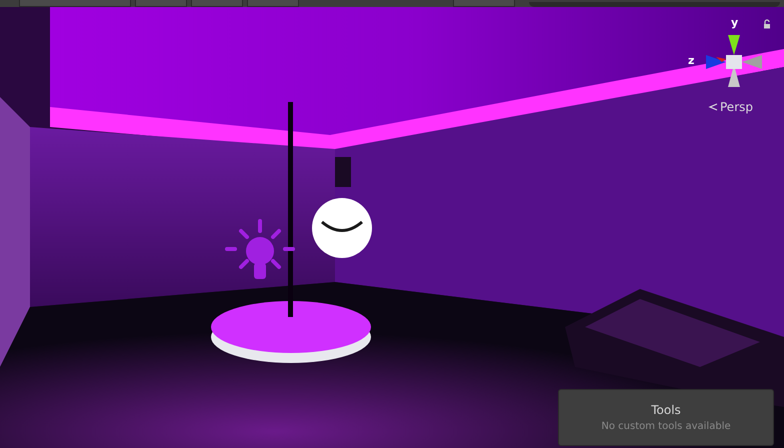 This screenshot has width=784, height=448. Describe the element at coordinates (666, 410) in the screenshot. I see `panel-title: Tools` at that location.